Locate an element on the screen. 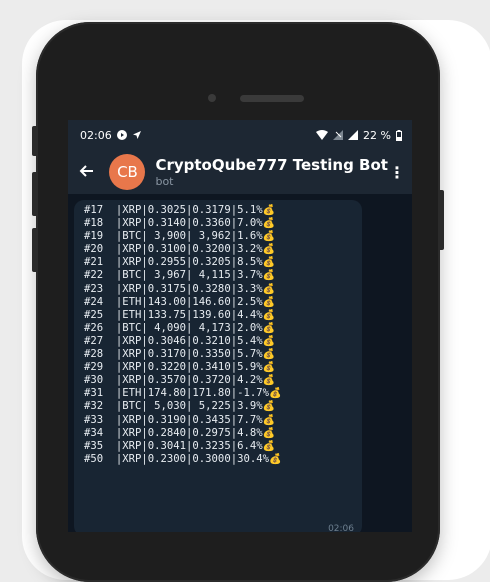  status-time: 02:06 is located at coordinates (96, 135).